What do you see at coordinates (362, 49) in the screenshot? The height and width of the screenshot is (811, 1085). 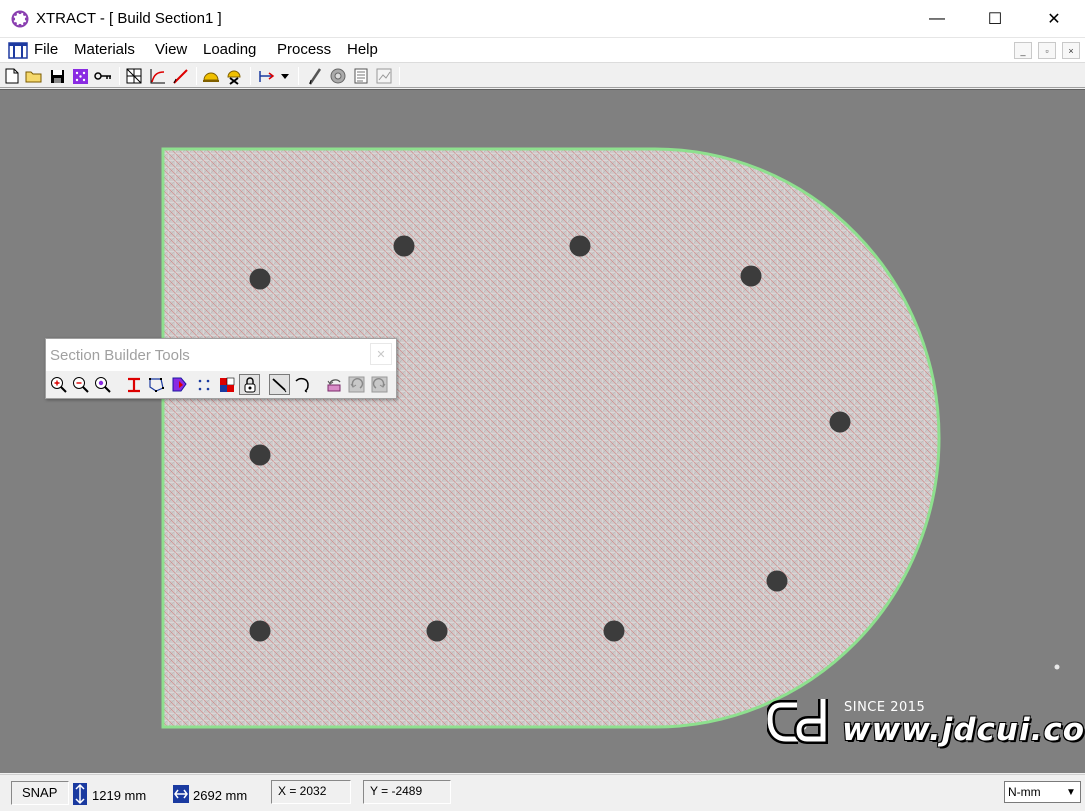 I see `menu-help: Help` at bounding box center [362, 49].